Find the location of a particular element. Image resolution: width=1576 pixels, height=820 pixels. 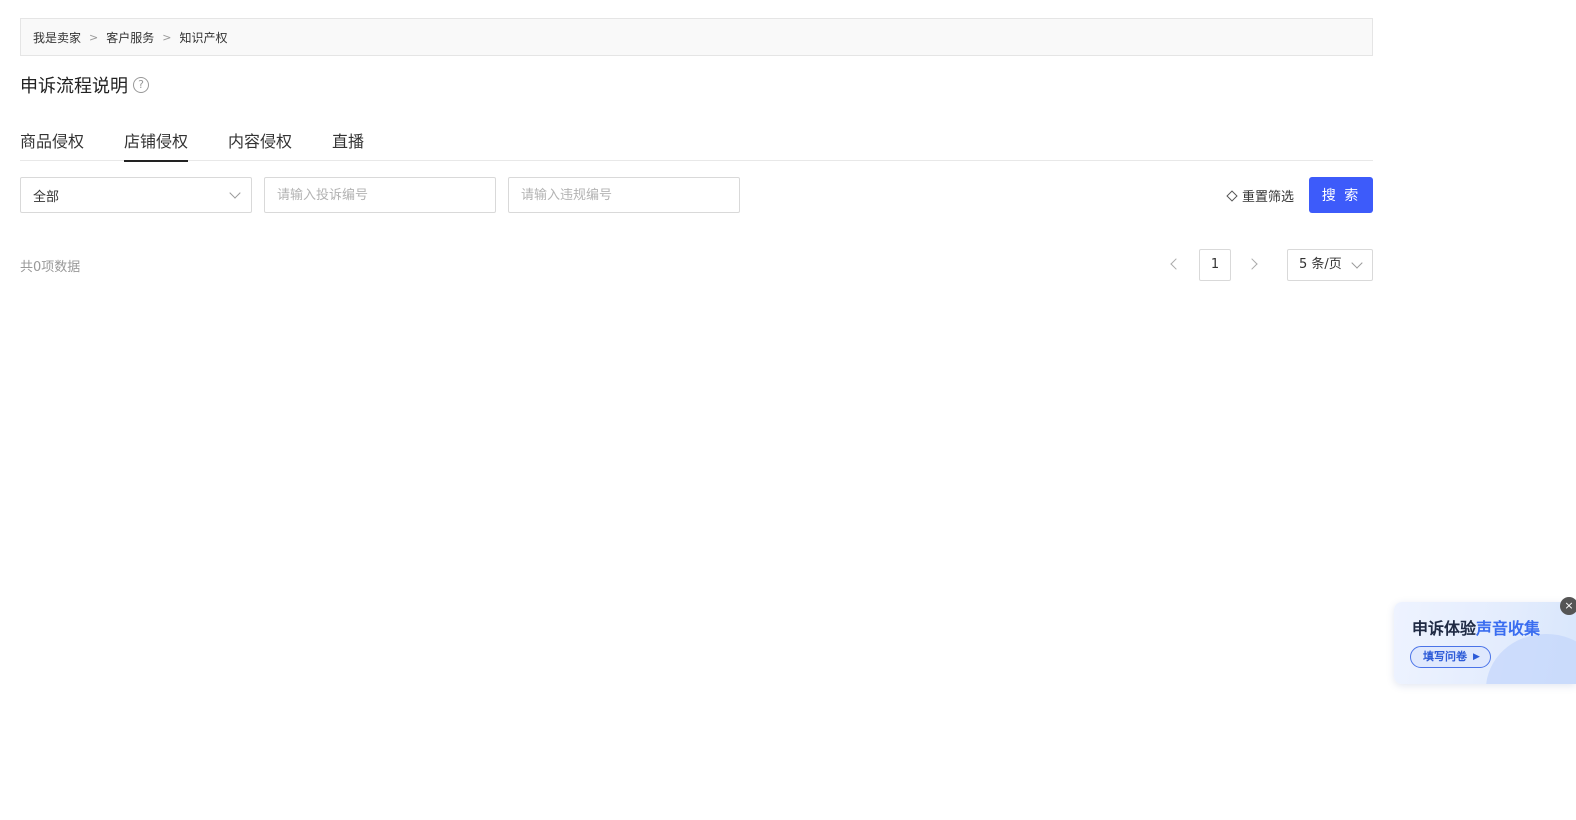

page-size-value: 5 条/页 is located at coordinates (1320, 264).